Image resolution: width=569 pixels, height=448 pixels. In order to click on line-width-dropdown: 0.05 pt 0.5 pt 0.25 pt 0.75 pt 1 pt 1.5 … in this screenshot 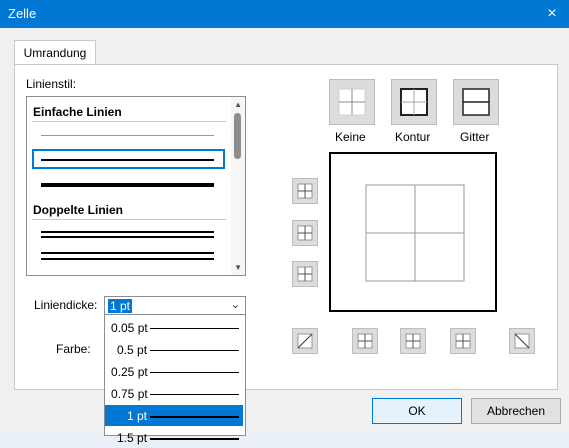, I will do `click(175, 379)`.